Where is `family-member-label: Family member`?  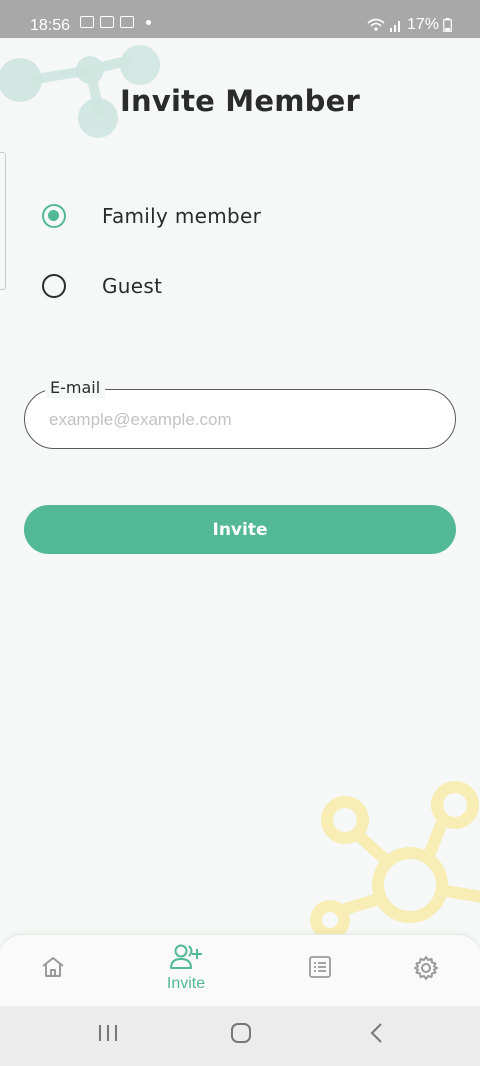
family-member-label: Family member is located at coordinates (182, 216).